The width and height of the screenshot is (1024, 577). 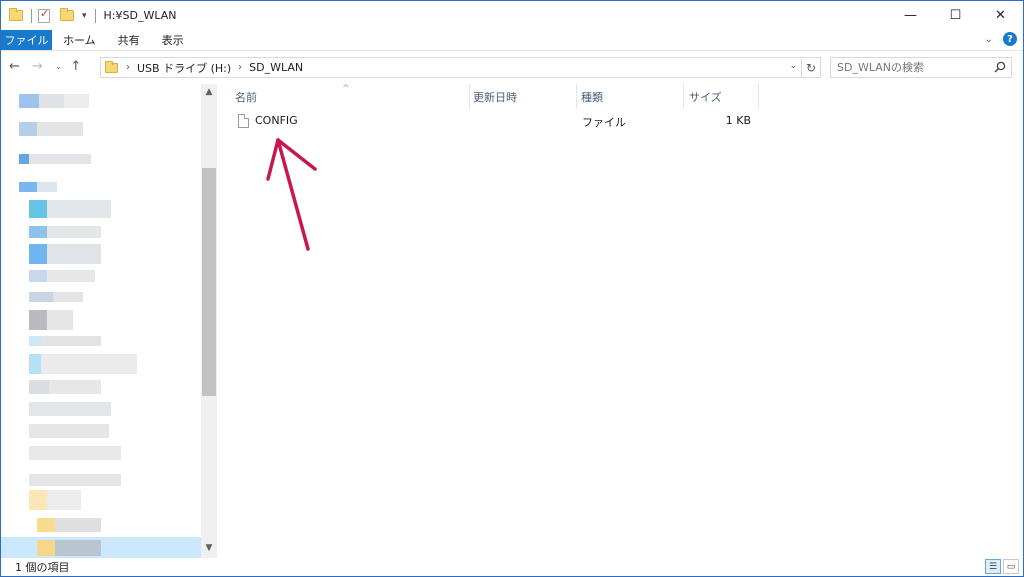 I want to click on minimize-button: —, so click(x=910, y=15).